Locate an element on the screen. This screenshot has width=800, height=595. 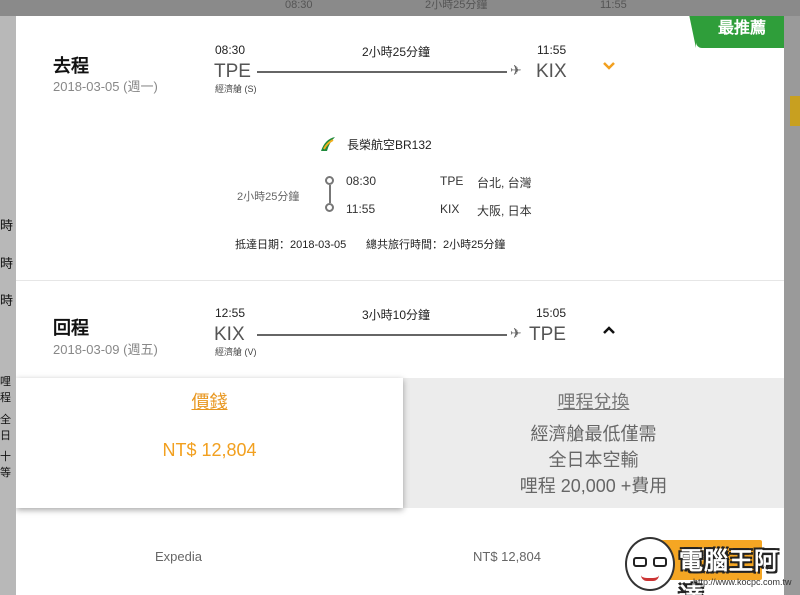
arrival-date: 抵達日期：2018-03-05 is located at coordinates (291, 245).